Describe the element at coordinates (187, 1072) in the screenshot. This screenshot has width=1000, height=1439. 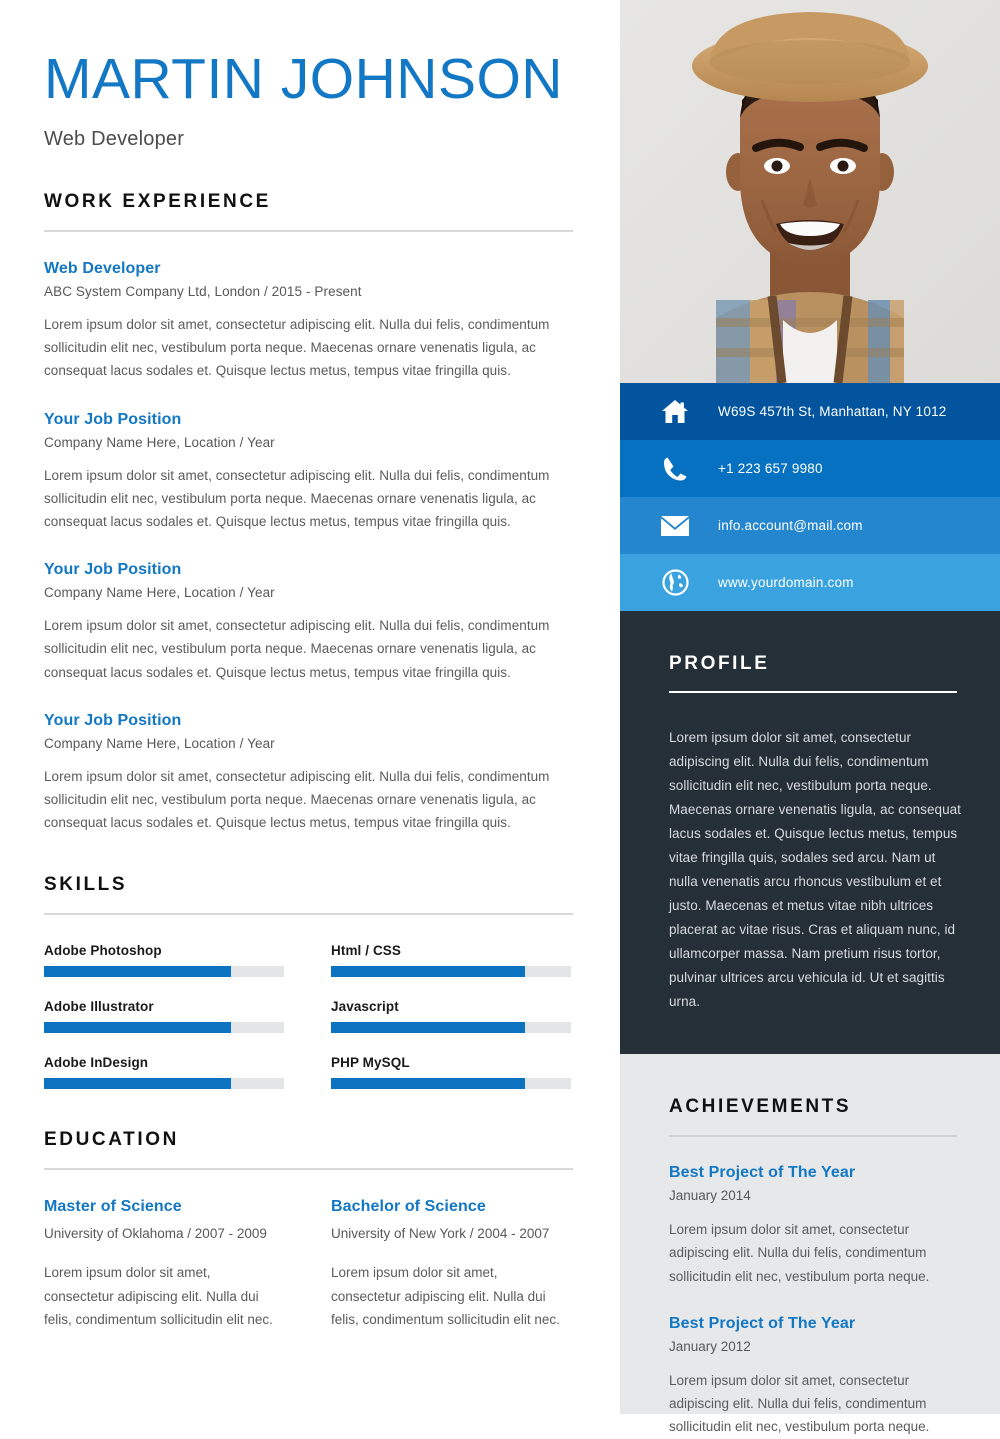
I see `skill-item: Adobe InDesign` at that location.